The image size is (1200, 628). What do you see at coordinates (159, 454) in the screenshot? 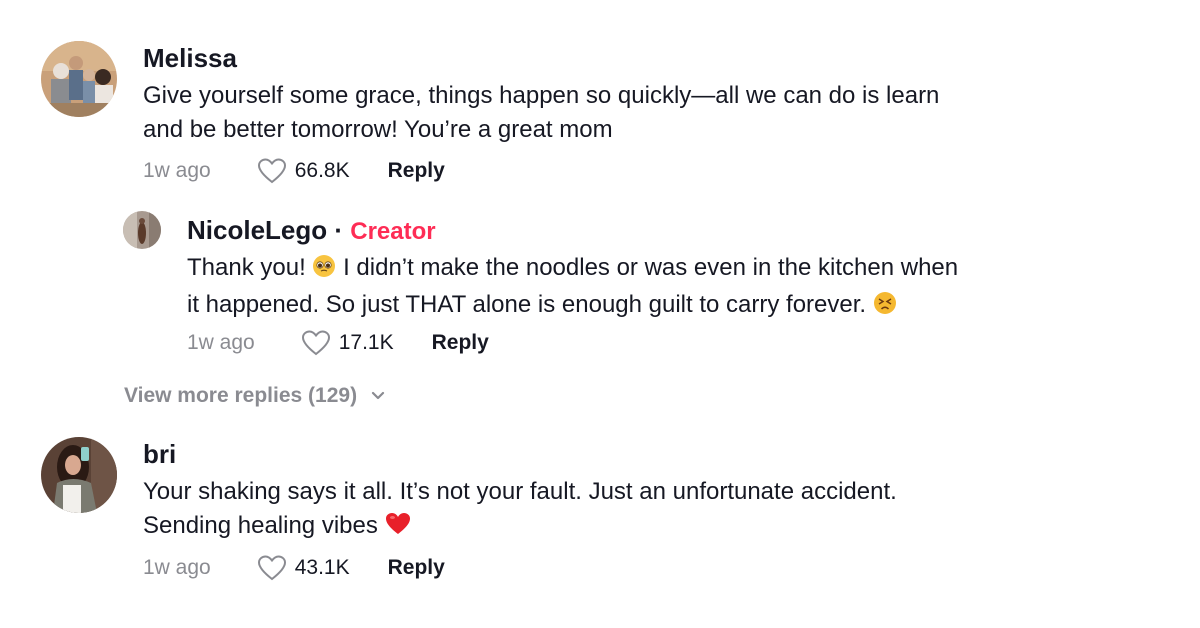
I see `username: bri` at bounding box center [159, 454].